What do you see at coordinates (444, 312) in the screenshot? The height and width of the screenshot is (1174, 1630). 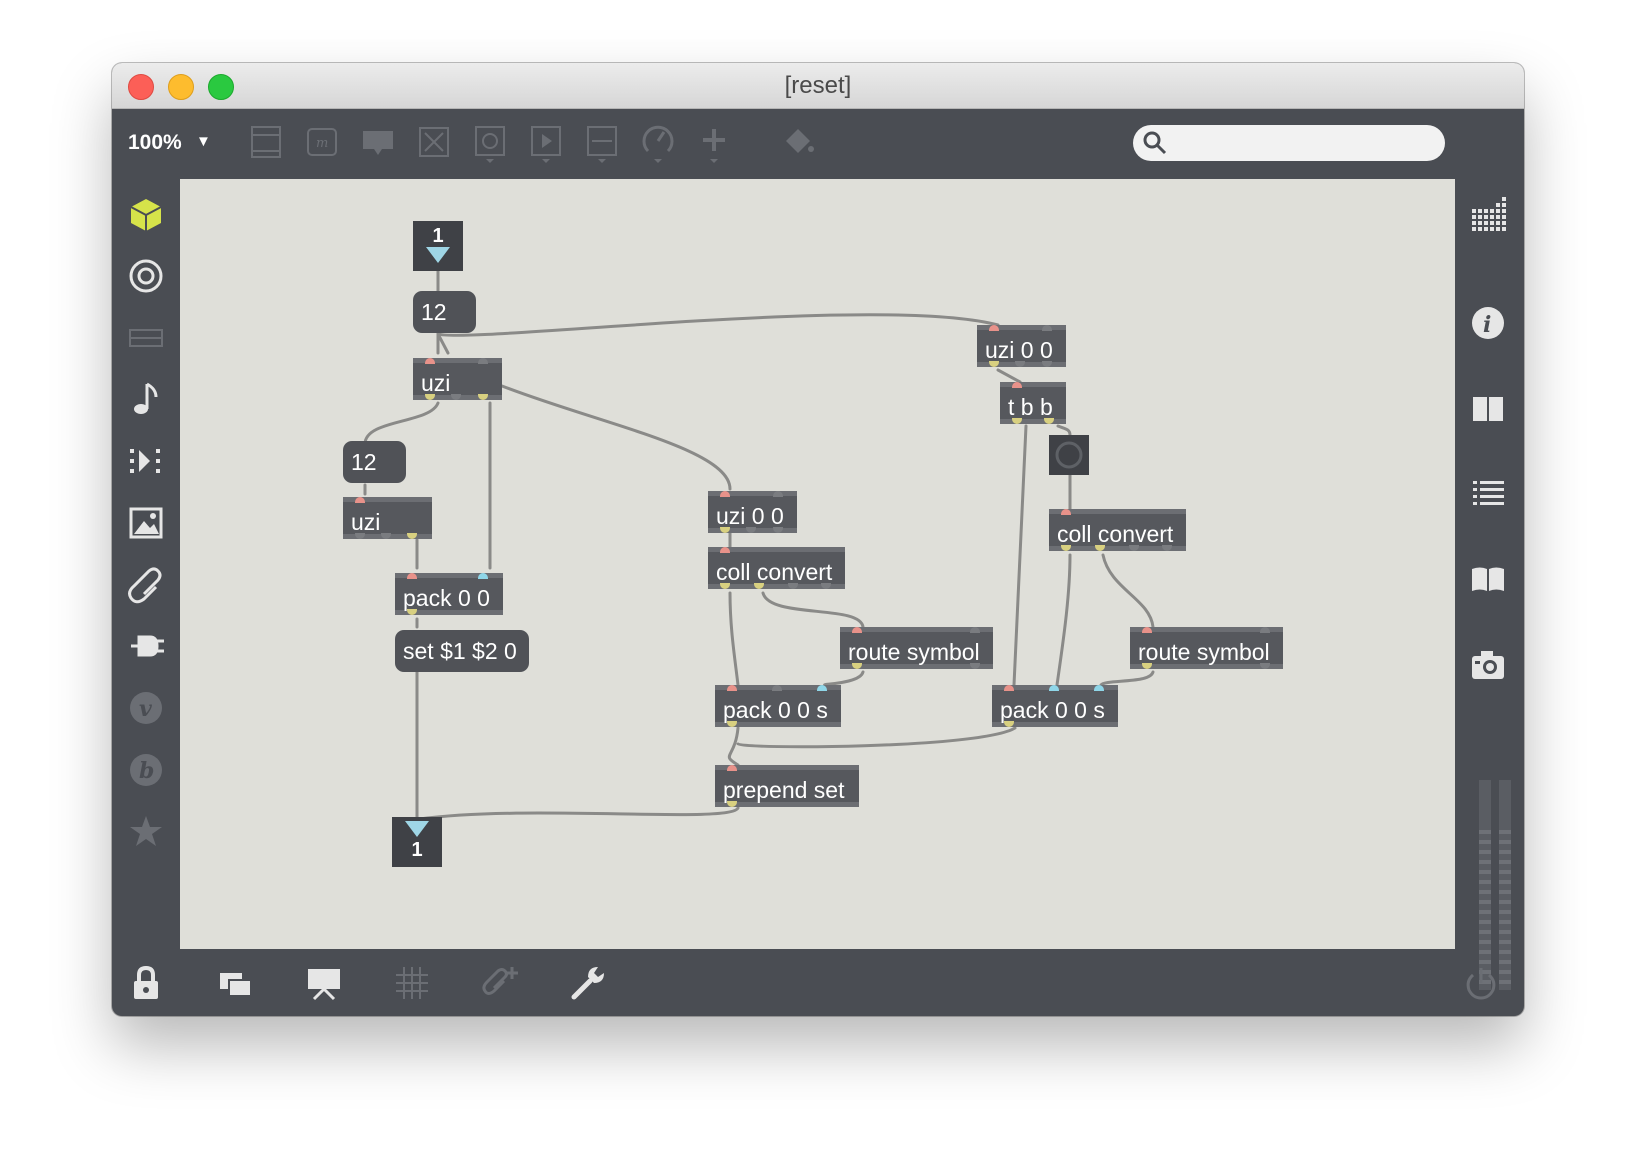 I see `message-12-top: 12` at bounding box center [444, 312].